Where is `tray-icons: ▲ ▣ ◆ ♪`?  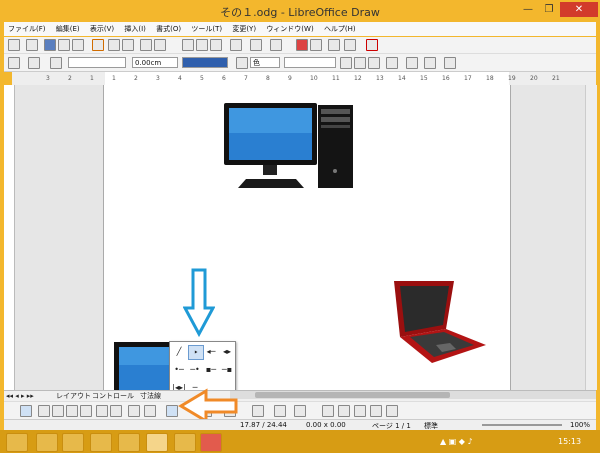
tray-icons: ▲ ▣ ◆ ♪ is located at coordinates (456, 441).